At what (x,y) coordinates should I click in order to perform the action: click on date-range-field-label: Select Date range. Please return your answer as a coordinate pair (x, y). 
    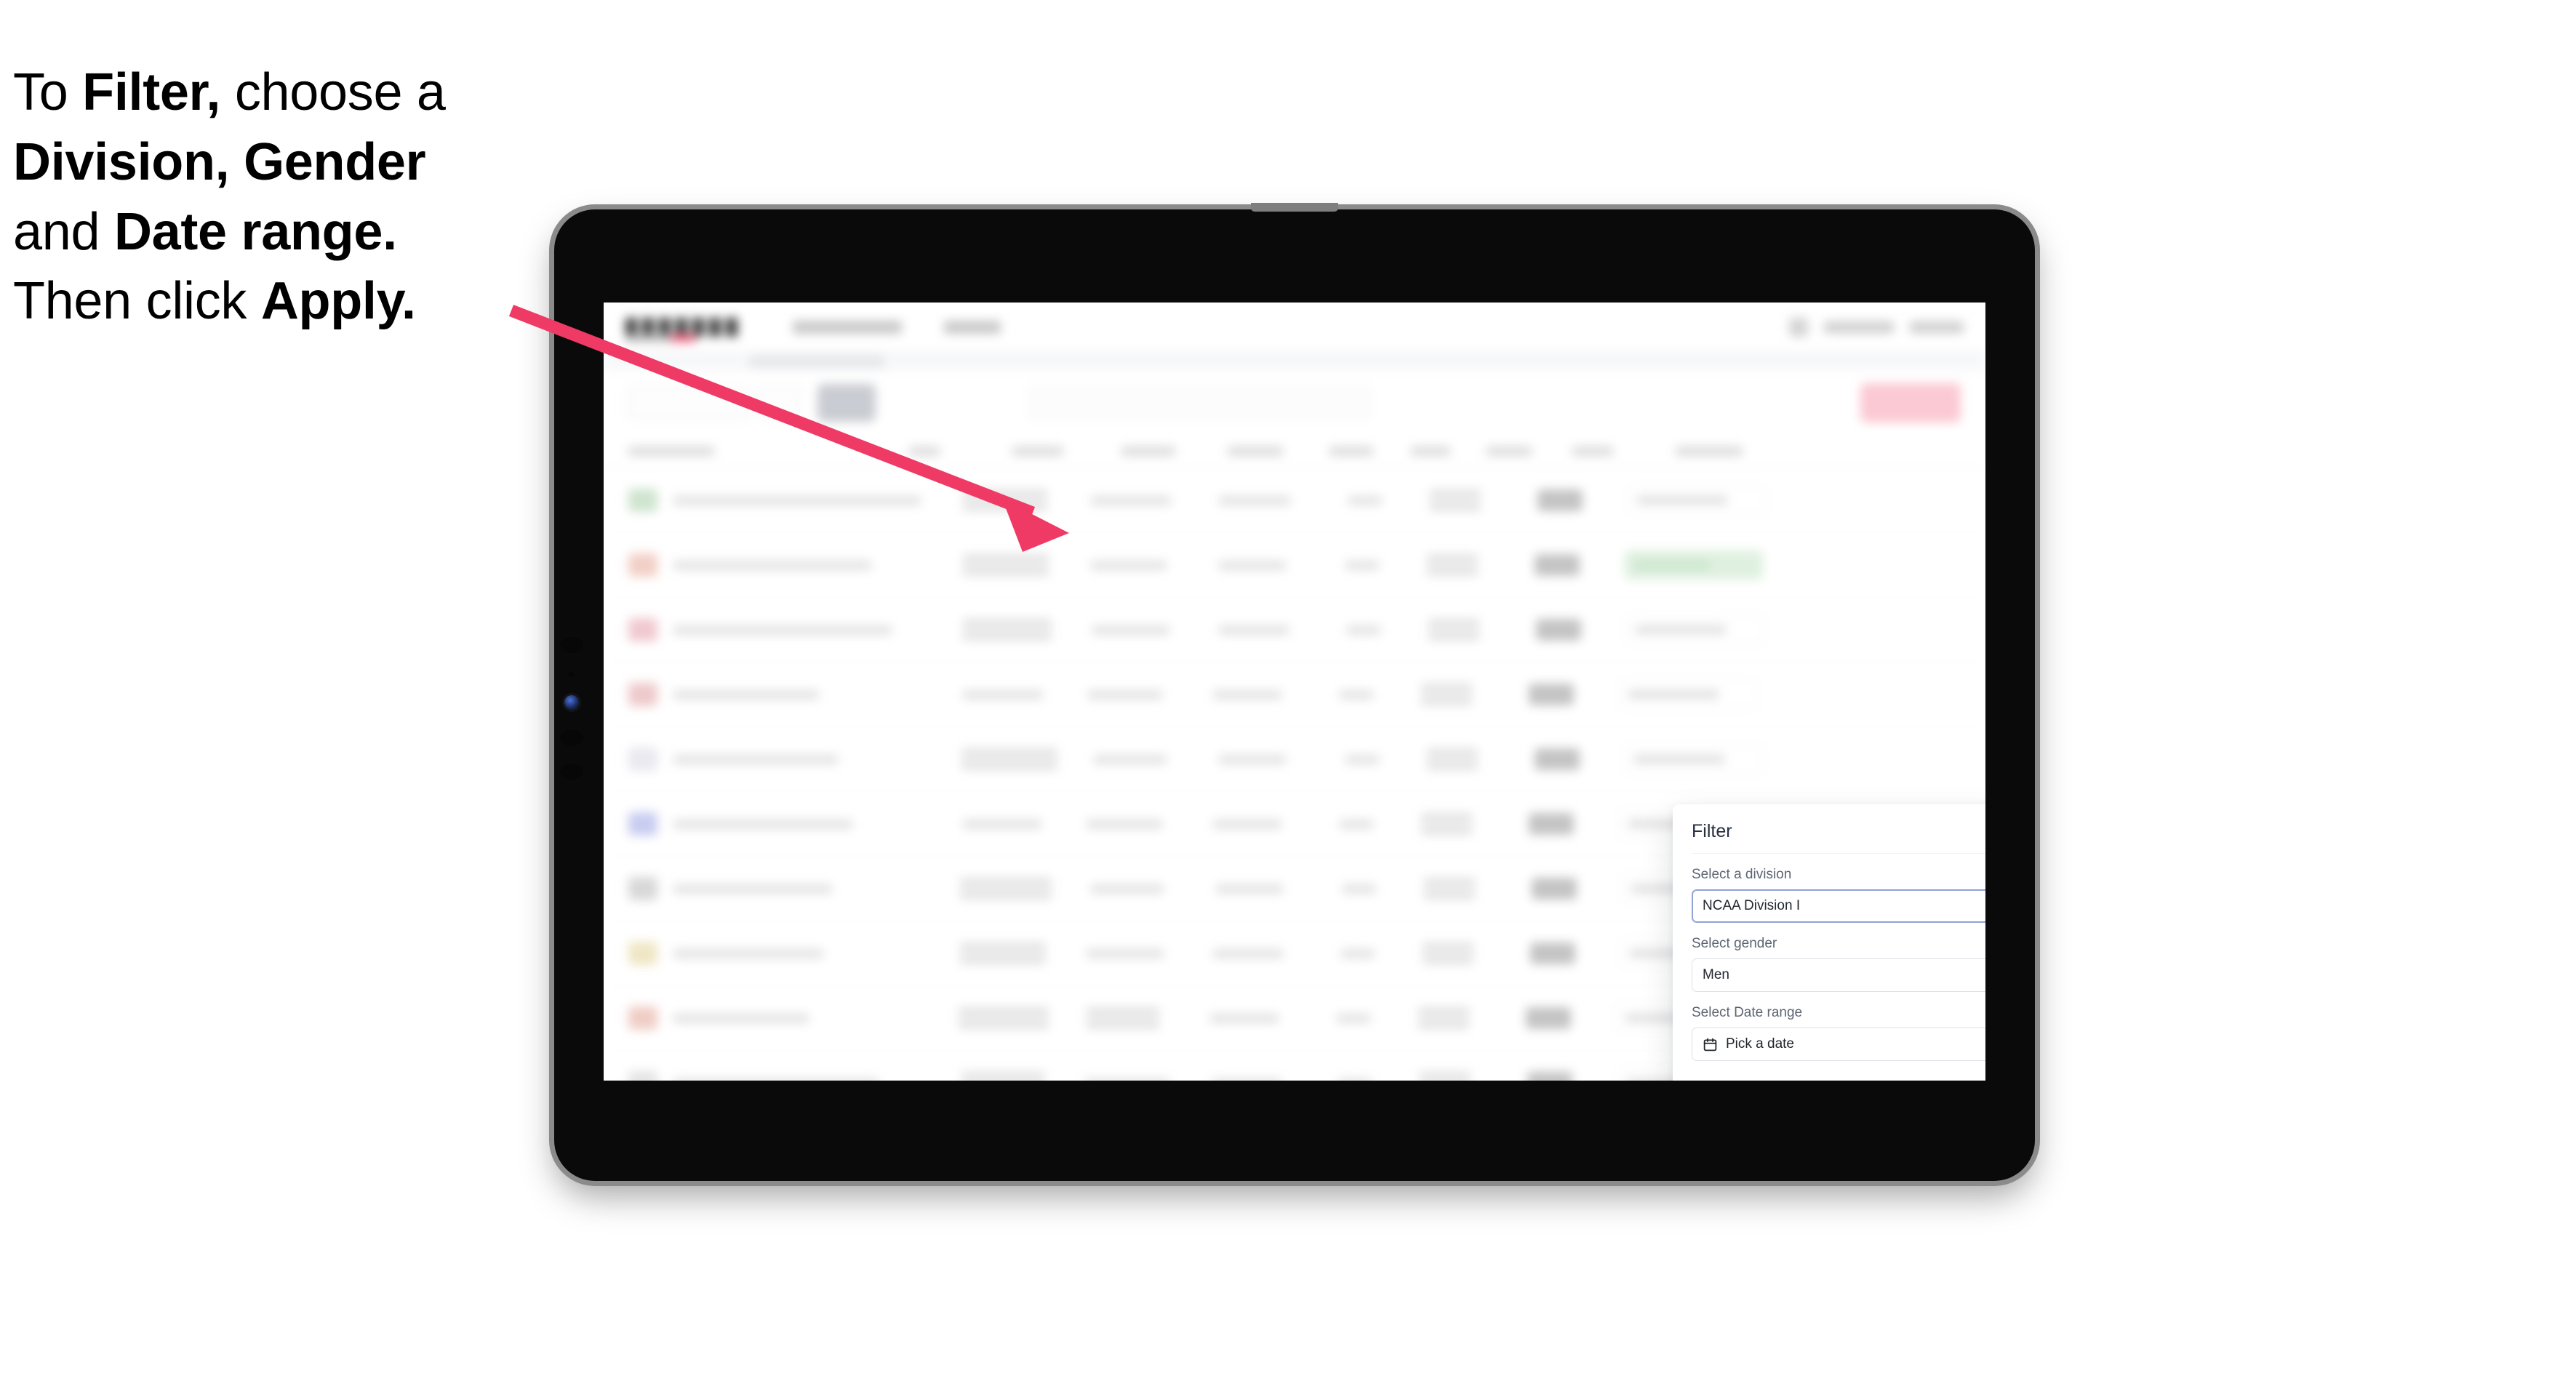
    Looking at the image, I should click on (1747, 1012).